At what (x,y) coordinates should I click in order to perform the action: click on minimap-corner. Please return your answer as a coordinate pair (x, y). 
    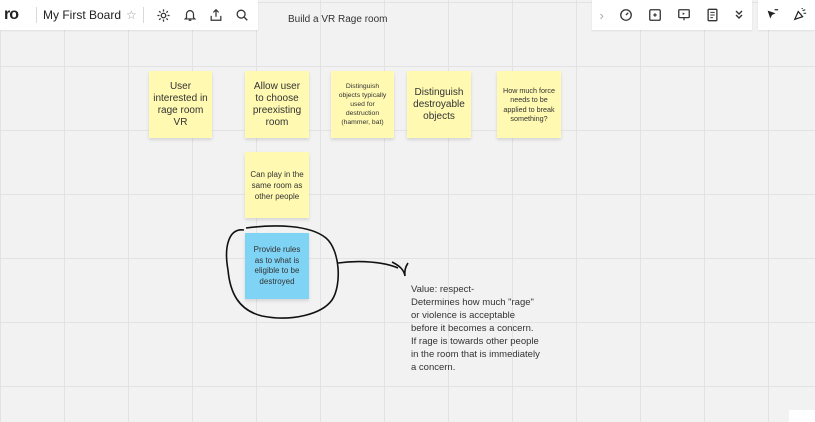
    Looking at the image, I should click on (802, 416).